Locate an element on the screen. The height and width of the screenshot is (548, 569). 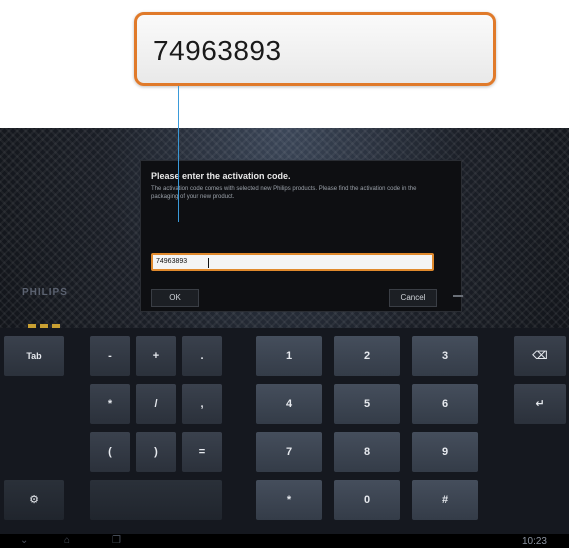
backspace-icon: ⌫ is located at coordinates (540, 356).